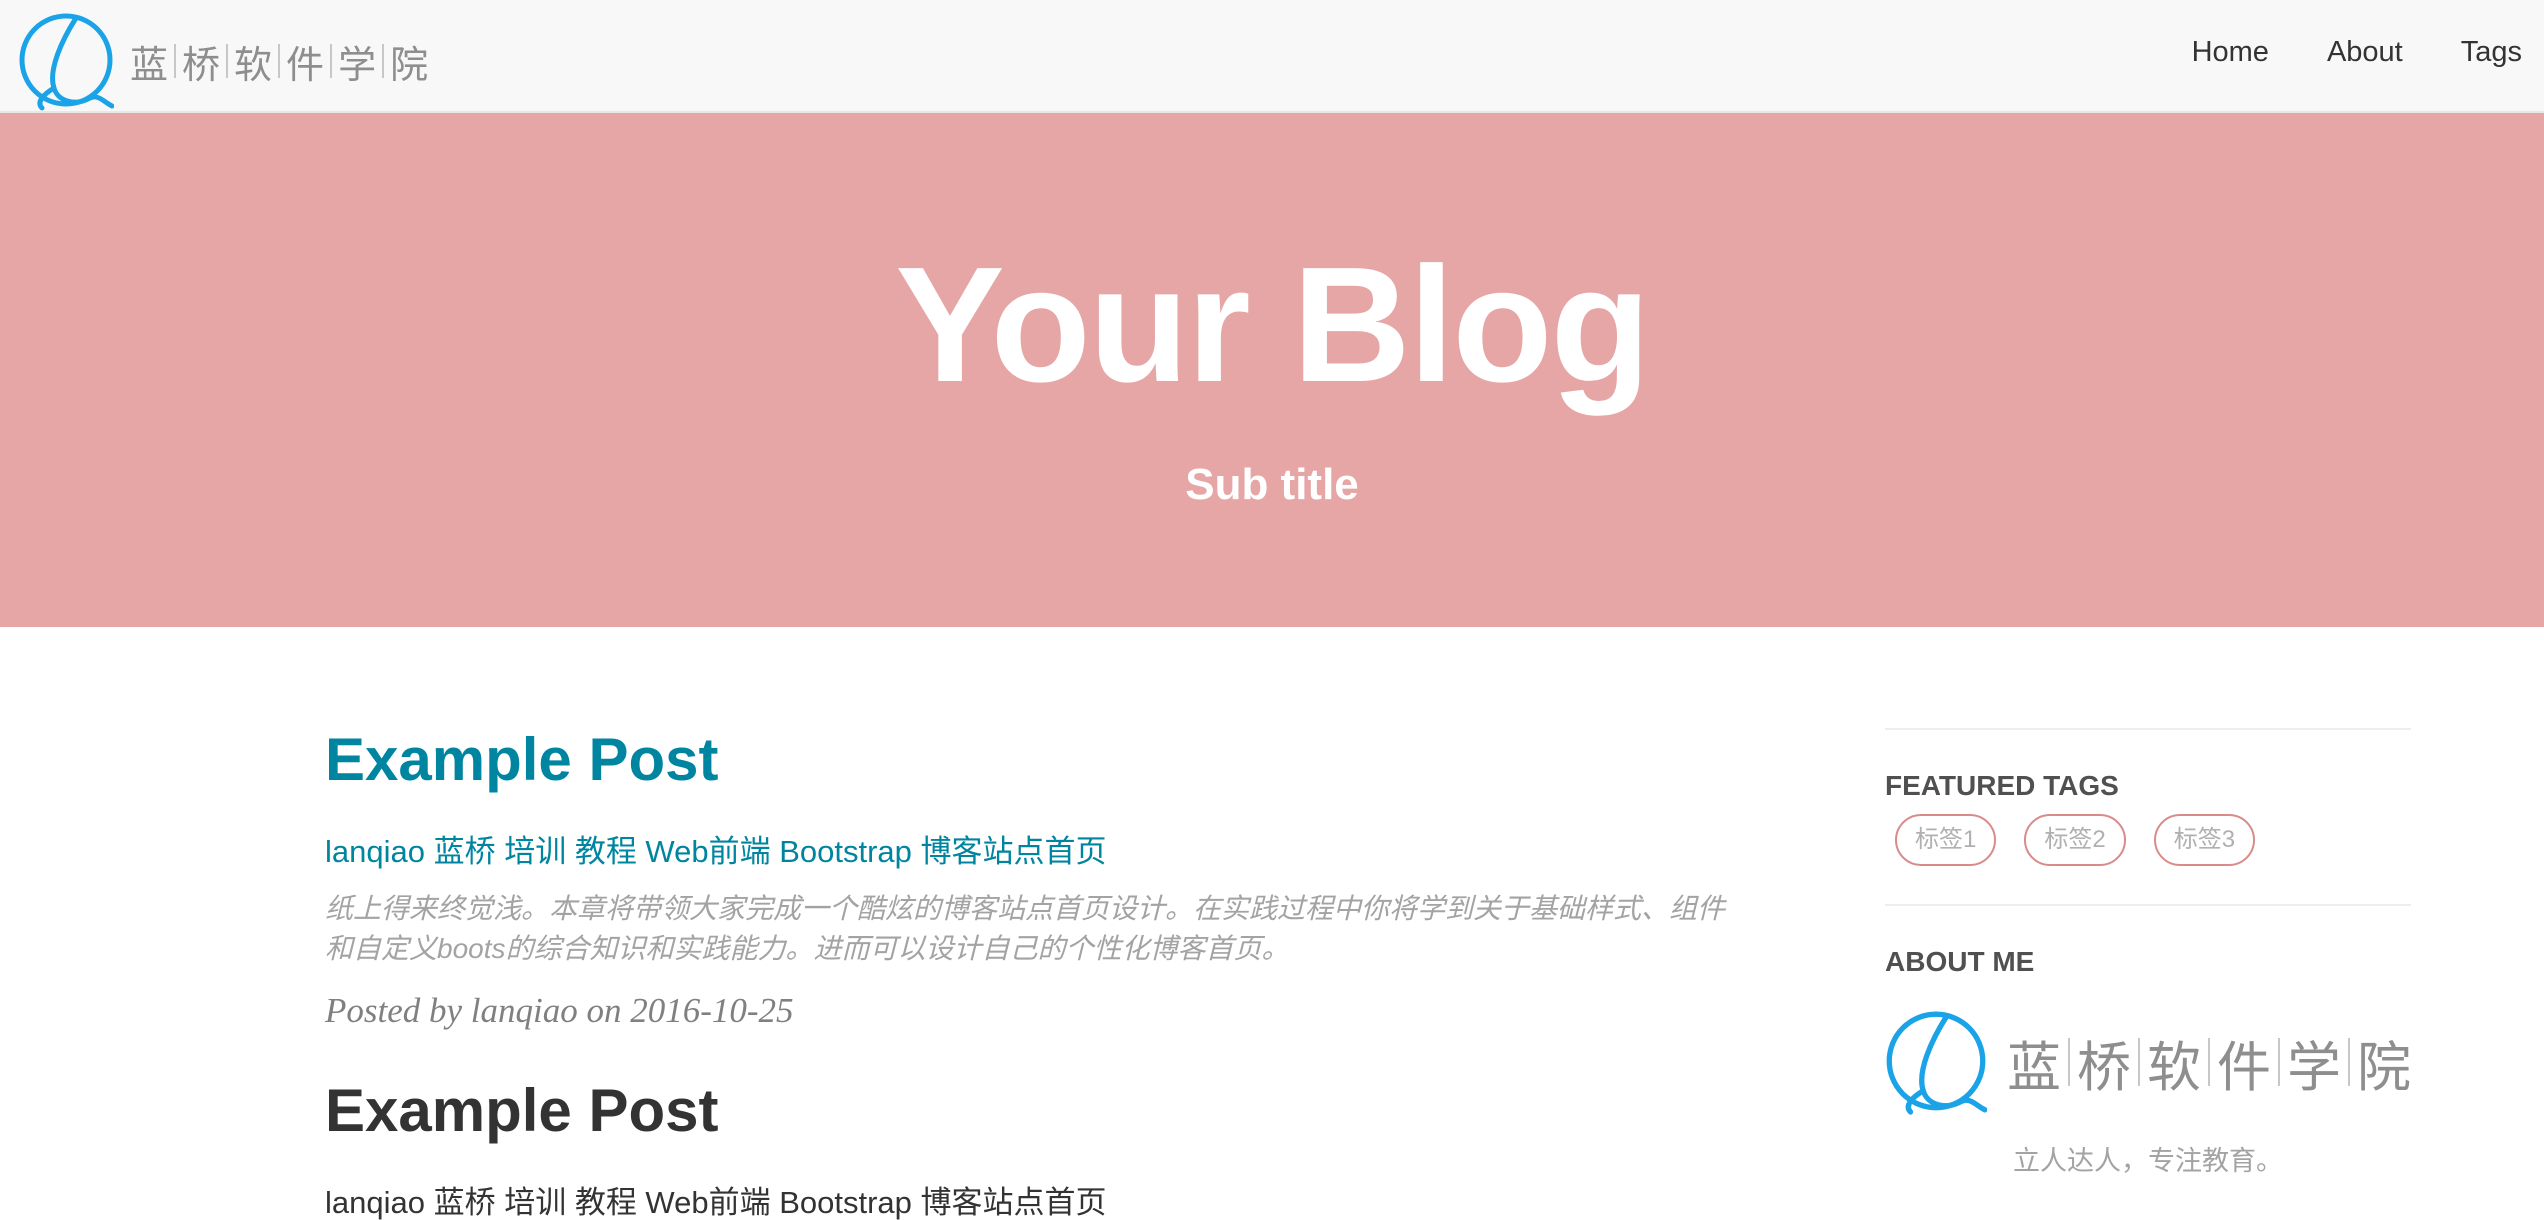 This screenshot has width=2544, height=1220. Describe the element at coordinates (2244, 1067) in the screenshot. I see `about-brand-char: 件` at that location.